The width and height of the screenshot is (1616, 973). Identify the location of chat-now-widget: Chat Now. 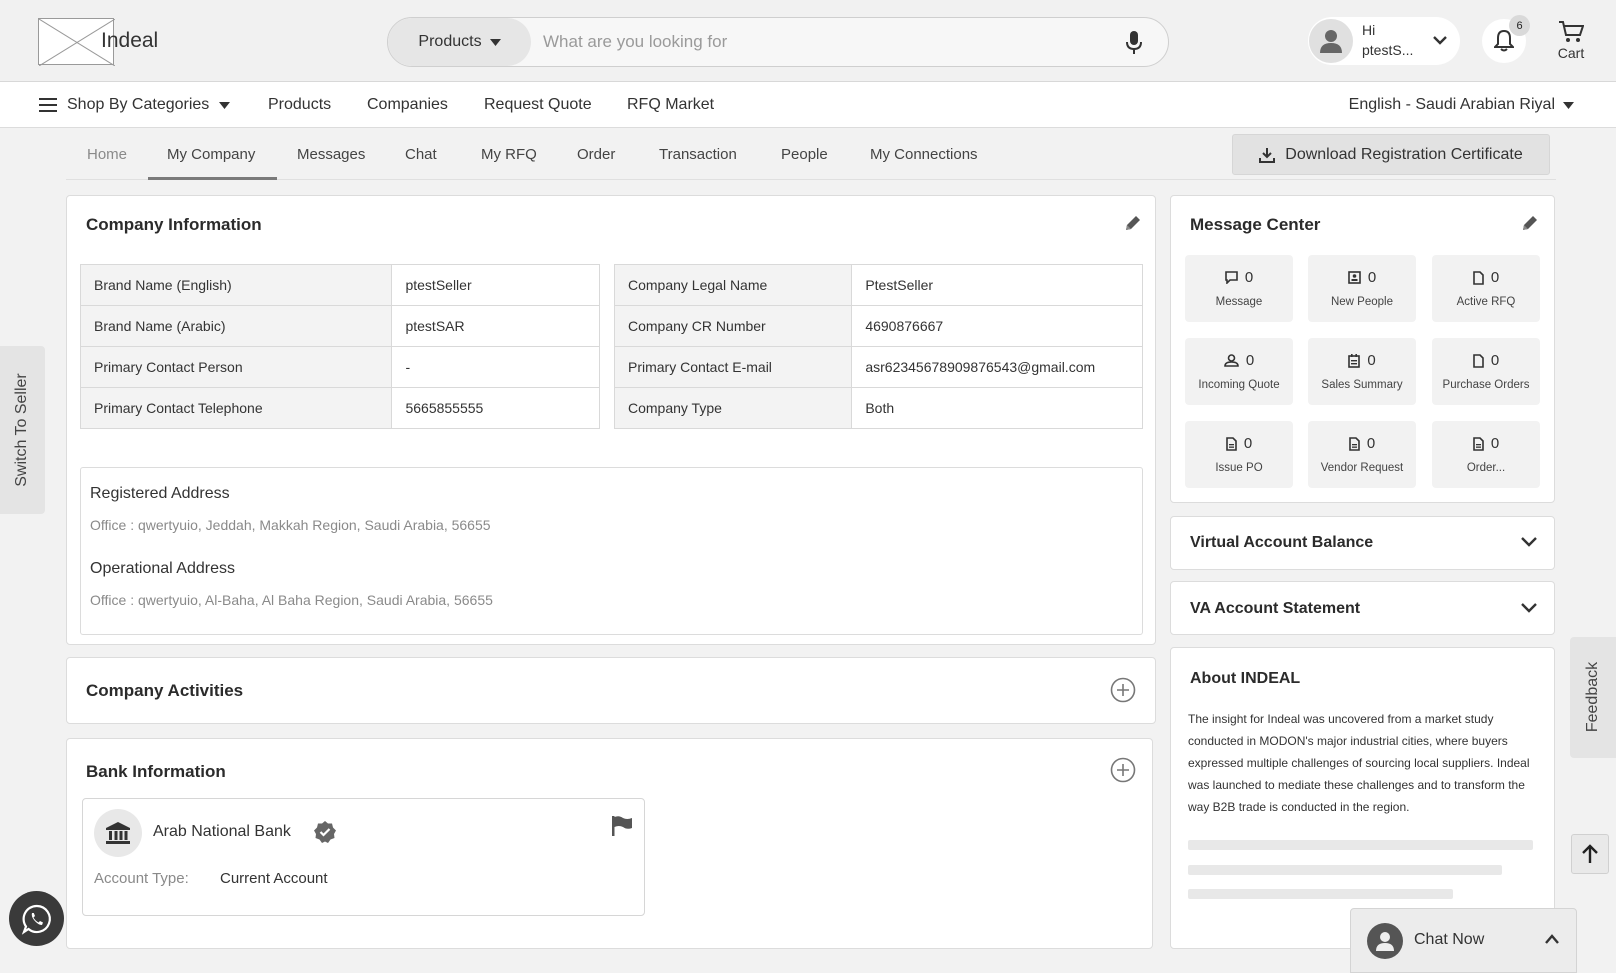
(1463, 940).